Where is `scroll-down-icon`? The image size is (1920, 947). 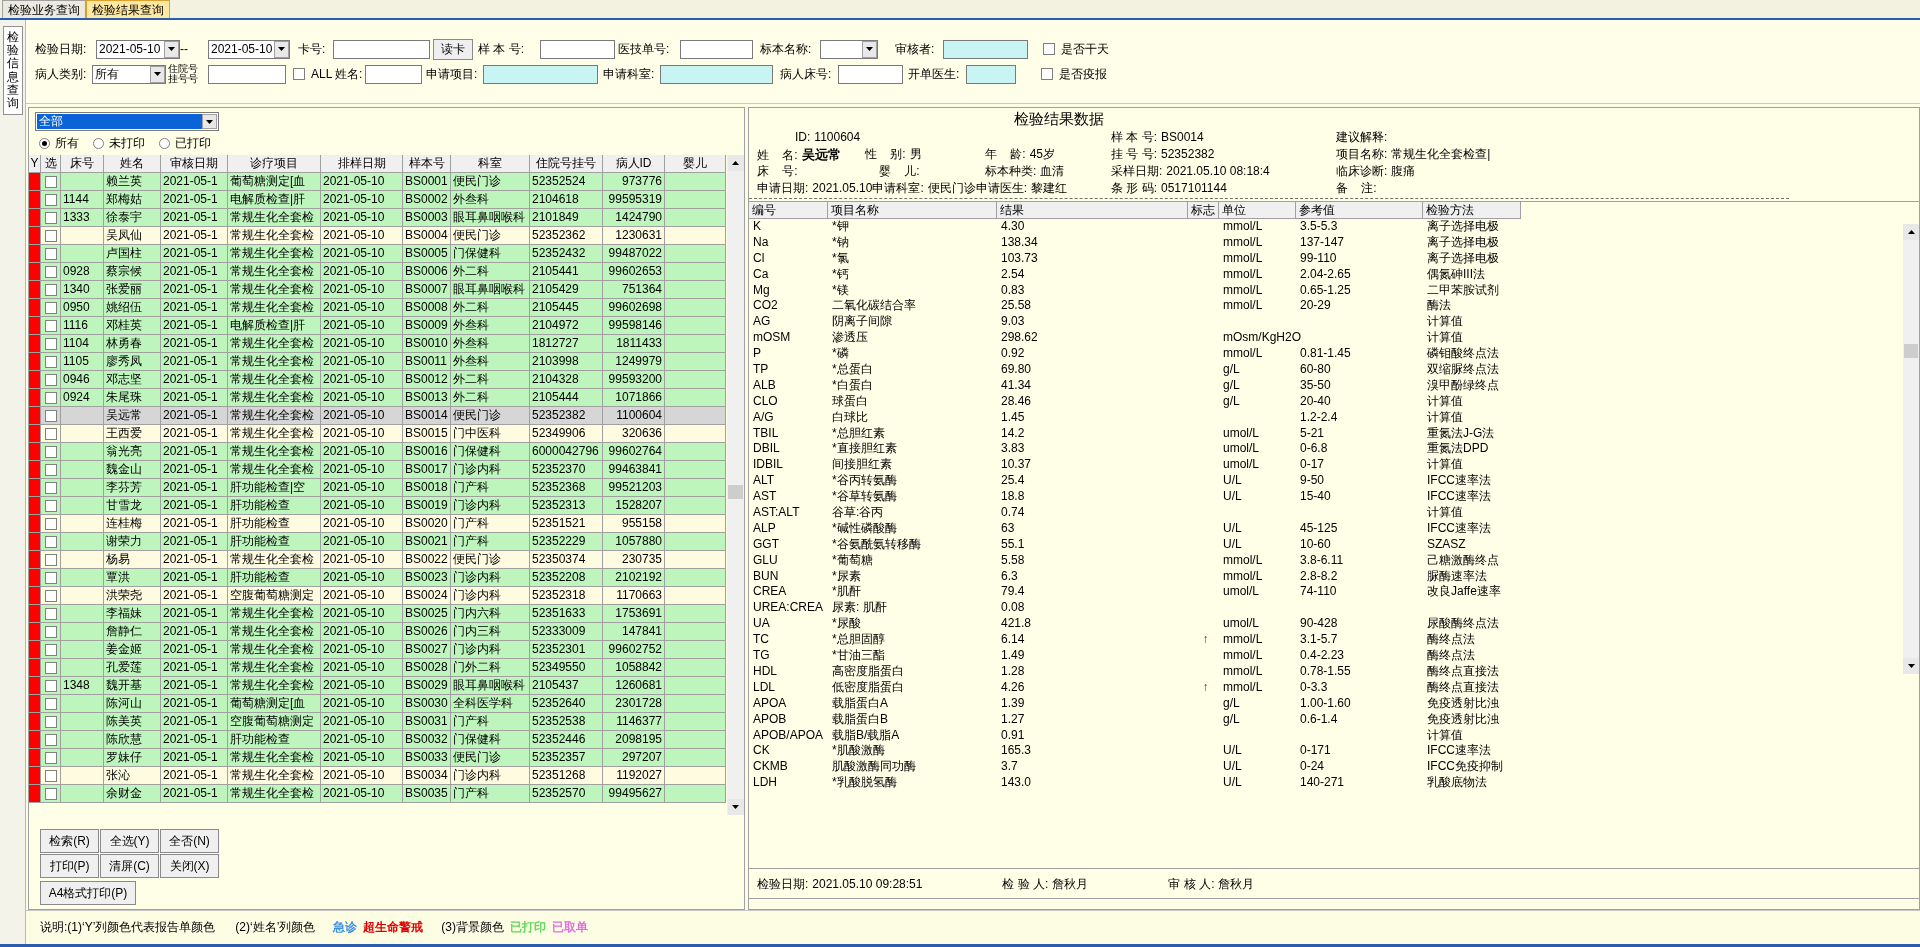
scroll-down-icon is located at coordinates (1911, 666).